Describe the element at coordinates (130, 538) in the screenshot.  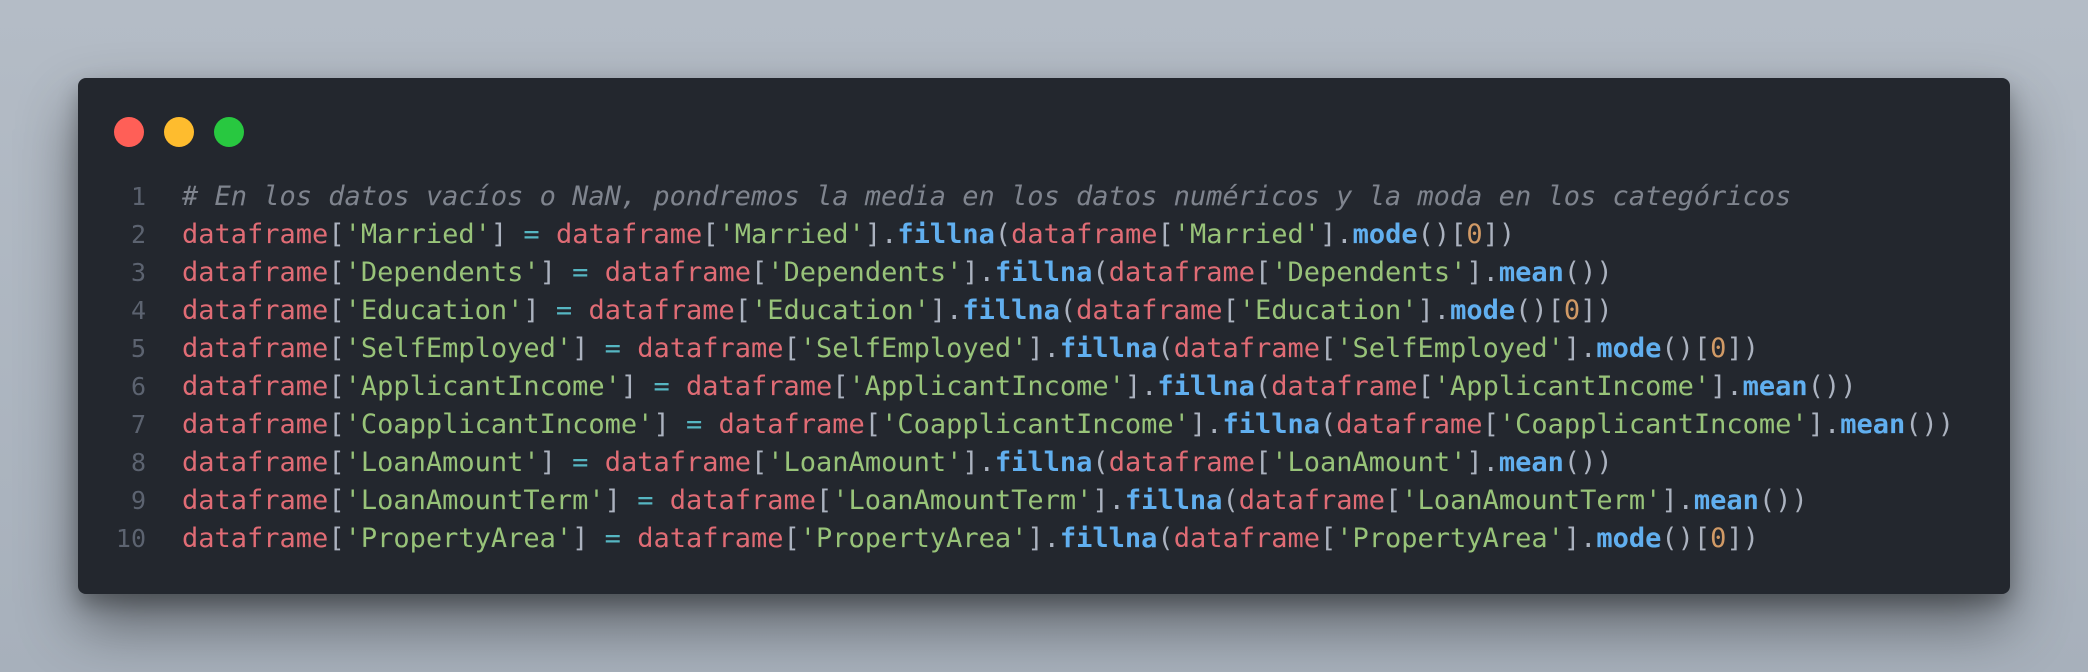
I see `line-number: 10` at that location.